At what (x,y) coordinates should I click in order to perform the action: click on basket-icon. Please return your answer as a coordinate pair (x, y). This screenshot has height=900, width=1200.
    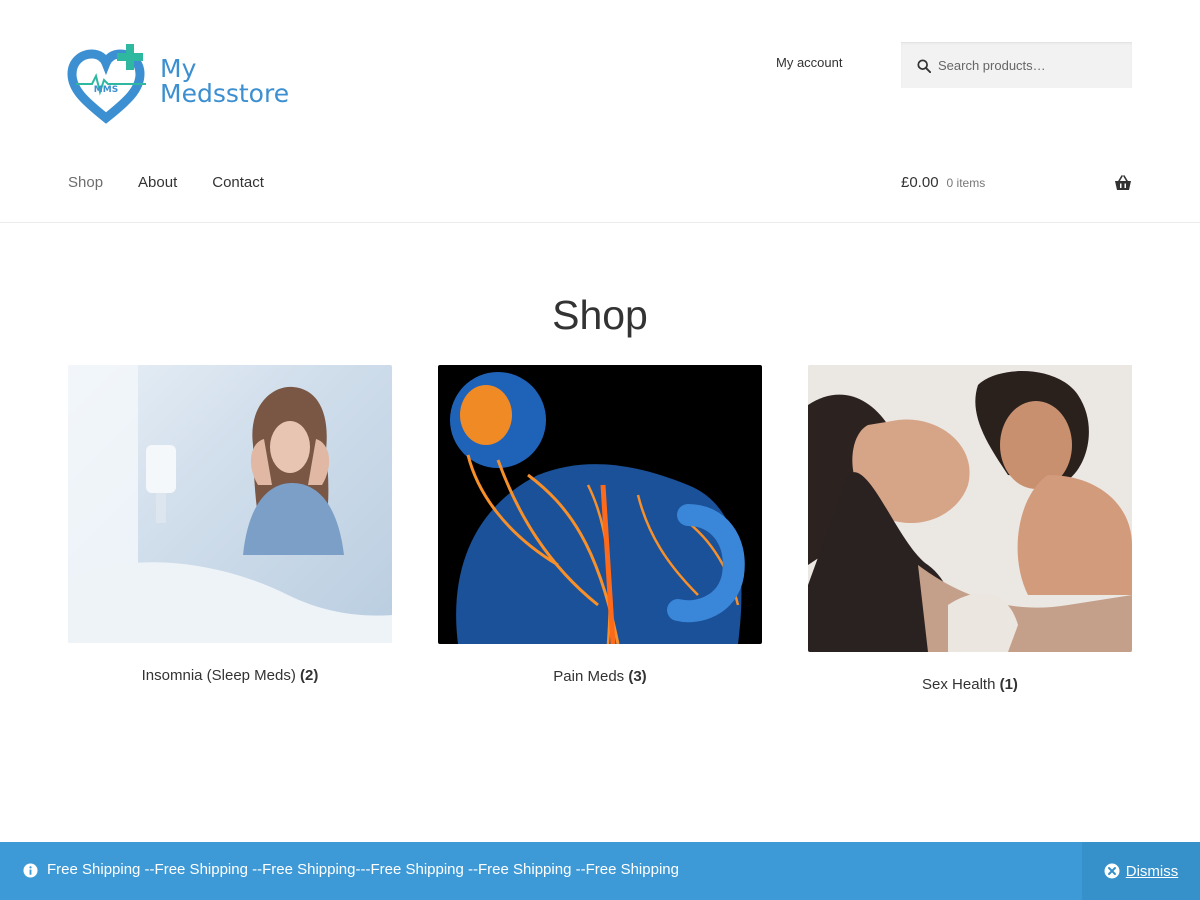
    Looking at the image, I should click on (1123, 182).